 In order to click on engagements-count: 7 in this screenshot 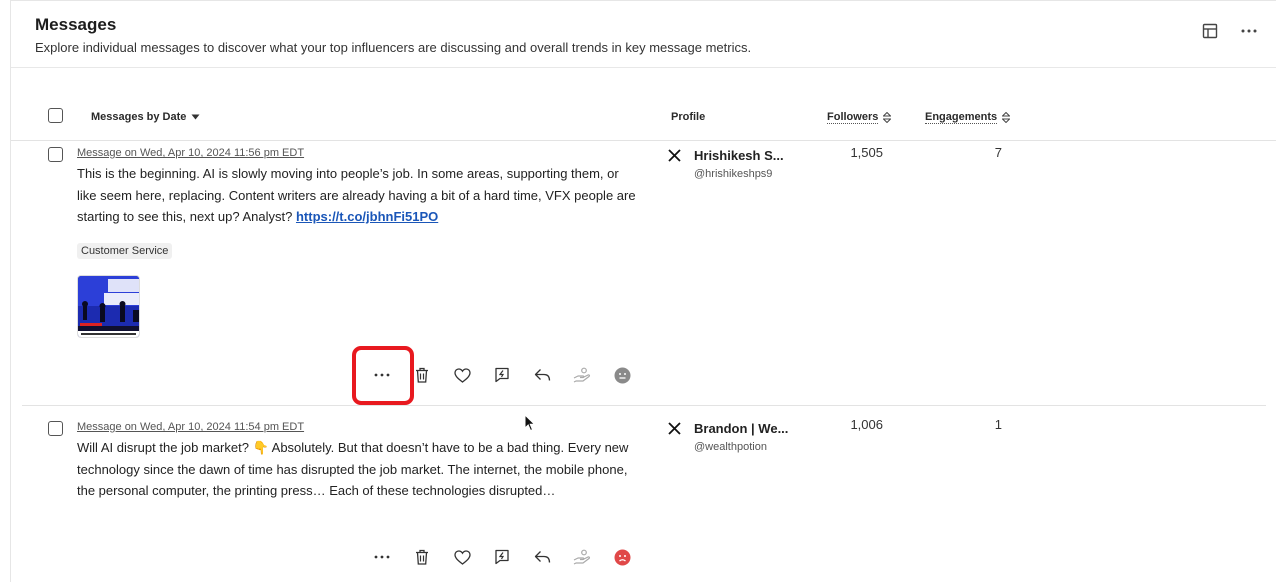, I will do `click(998, 152)`.